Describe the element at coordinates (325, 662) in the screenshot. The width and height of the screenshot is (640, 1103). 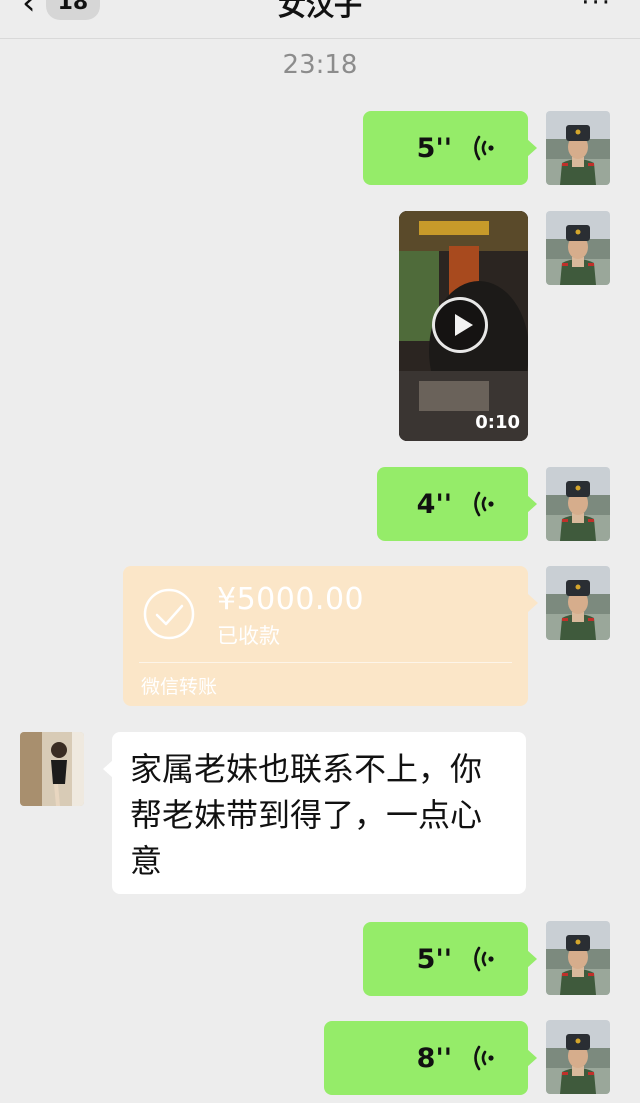
I see `divider` at that location.